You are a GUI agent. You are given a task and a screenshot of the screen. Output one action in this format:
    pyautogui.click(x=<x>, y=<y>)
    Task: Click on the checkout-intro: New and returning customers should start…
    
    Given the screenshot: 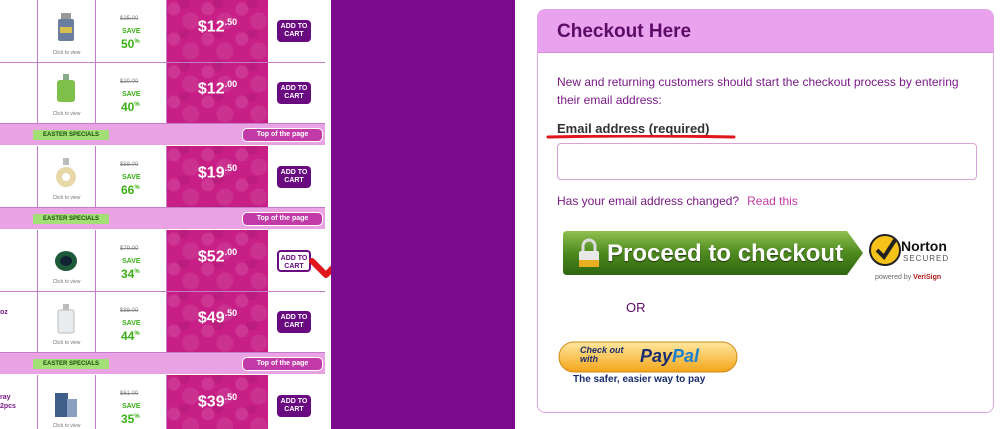 What is the action you would take?
    pyautogui.click(x=758, y=91)
    